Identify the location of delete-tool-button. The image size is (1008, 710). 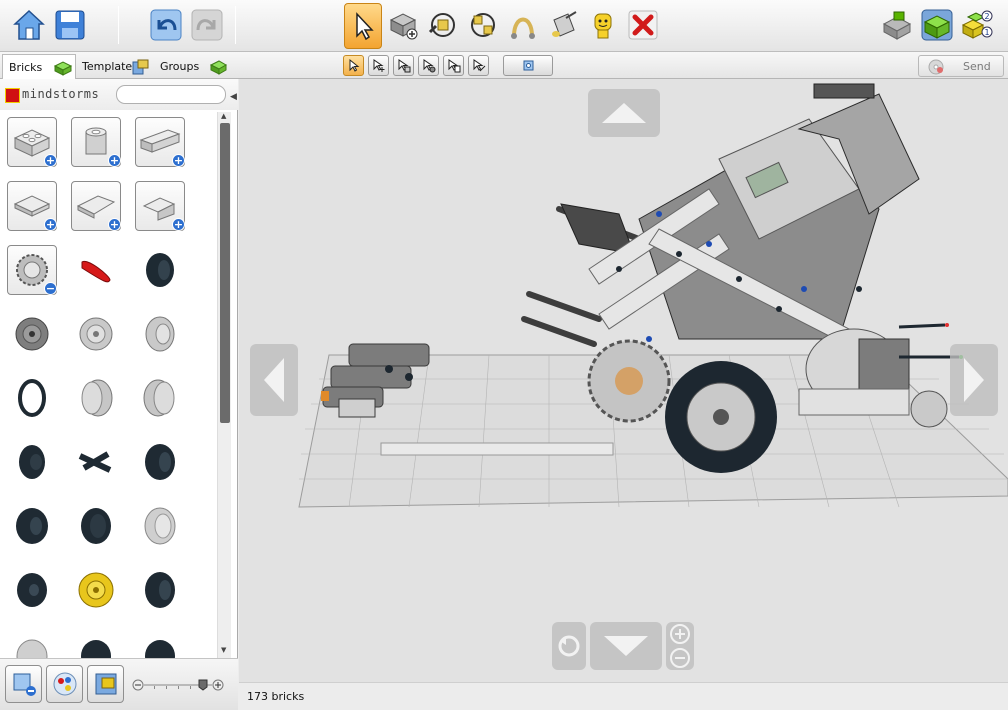
(643, 25).